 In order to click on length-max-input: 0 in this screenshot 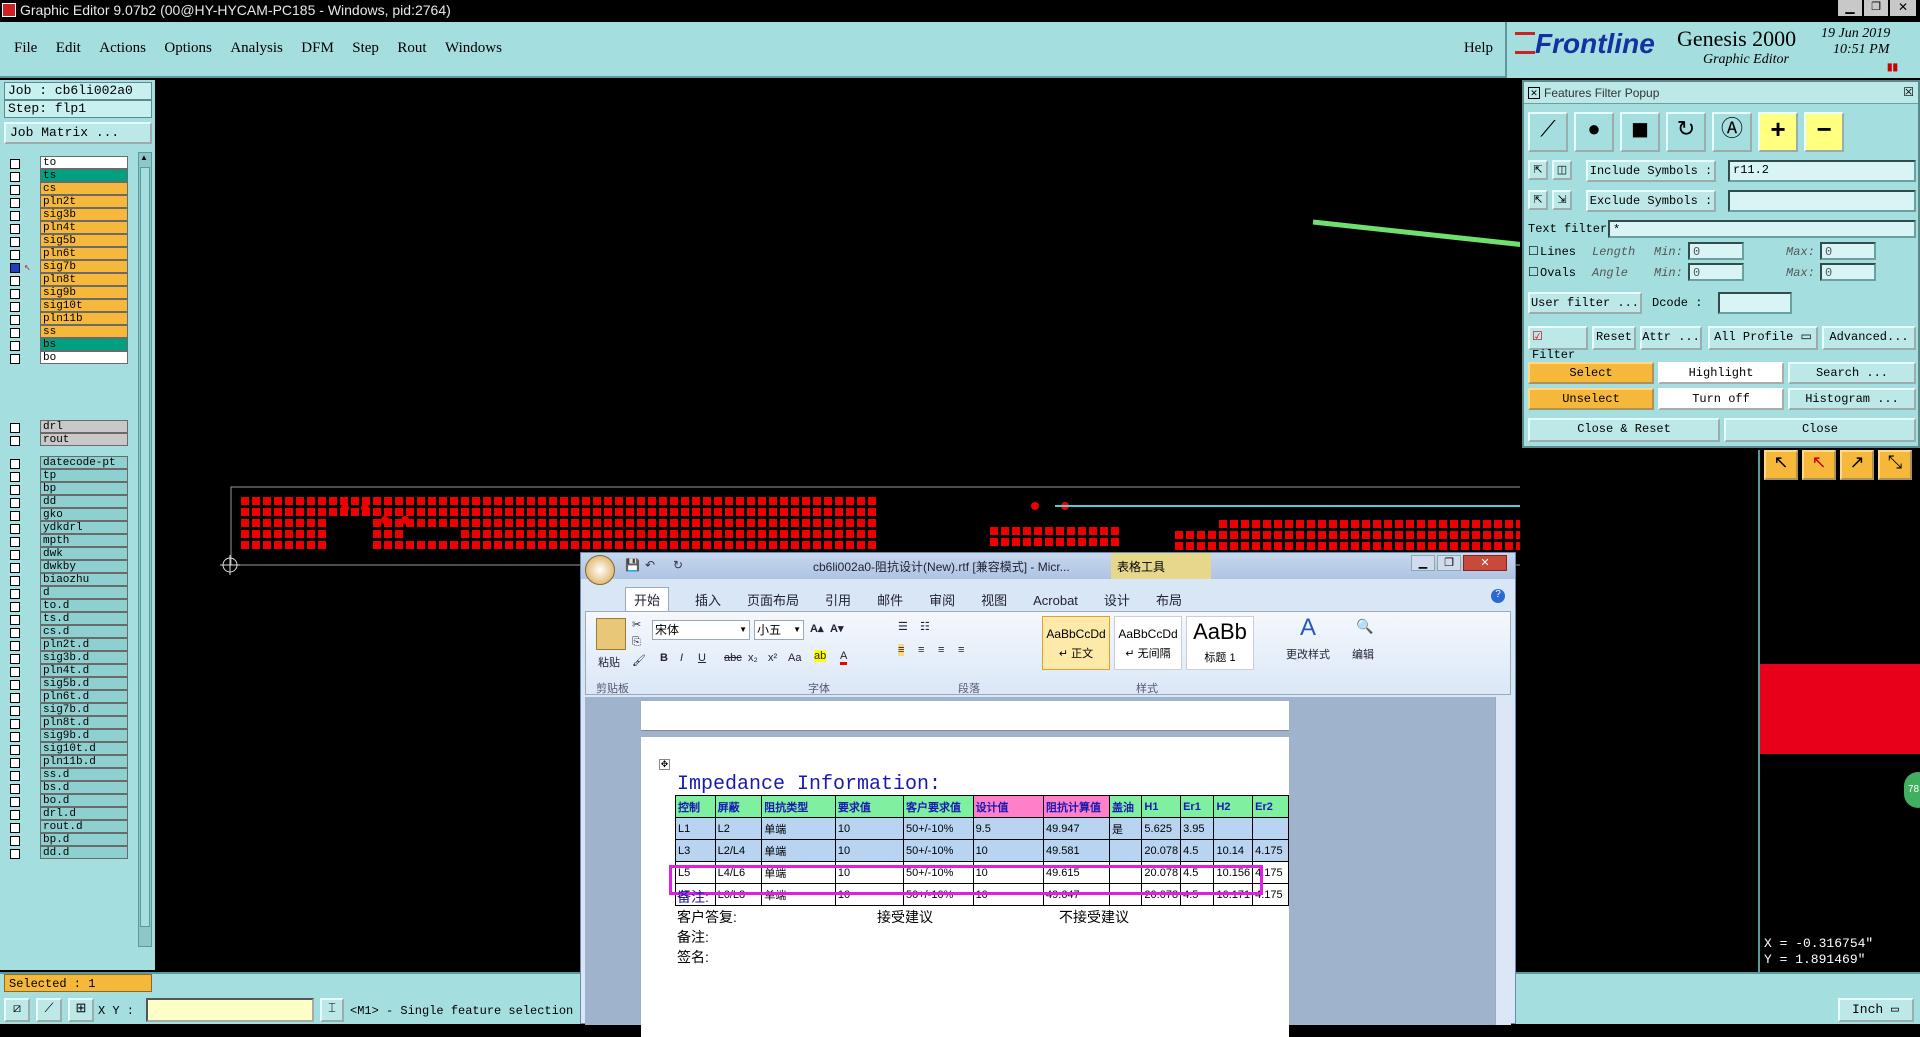, I will do `click(1848, 251)`.